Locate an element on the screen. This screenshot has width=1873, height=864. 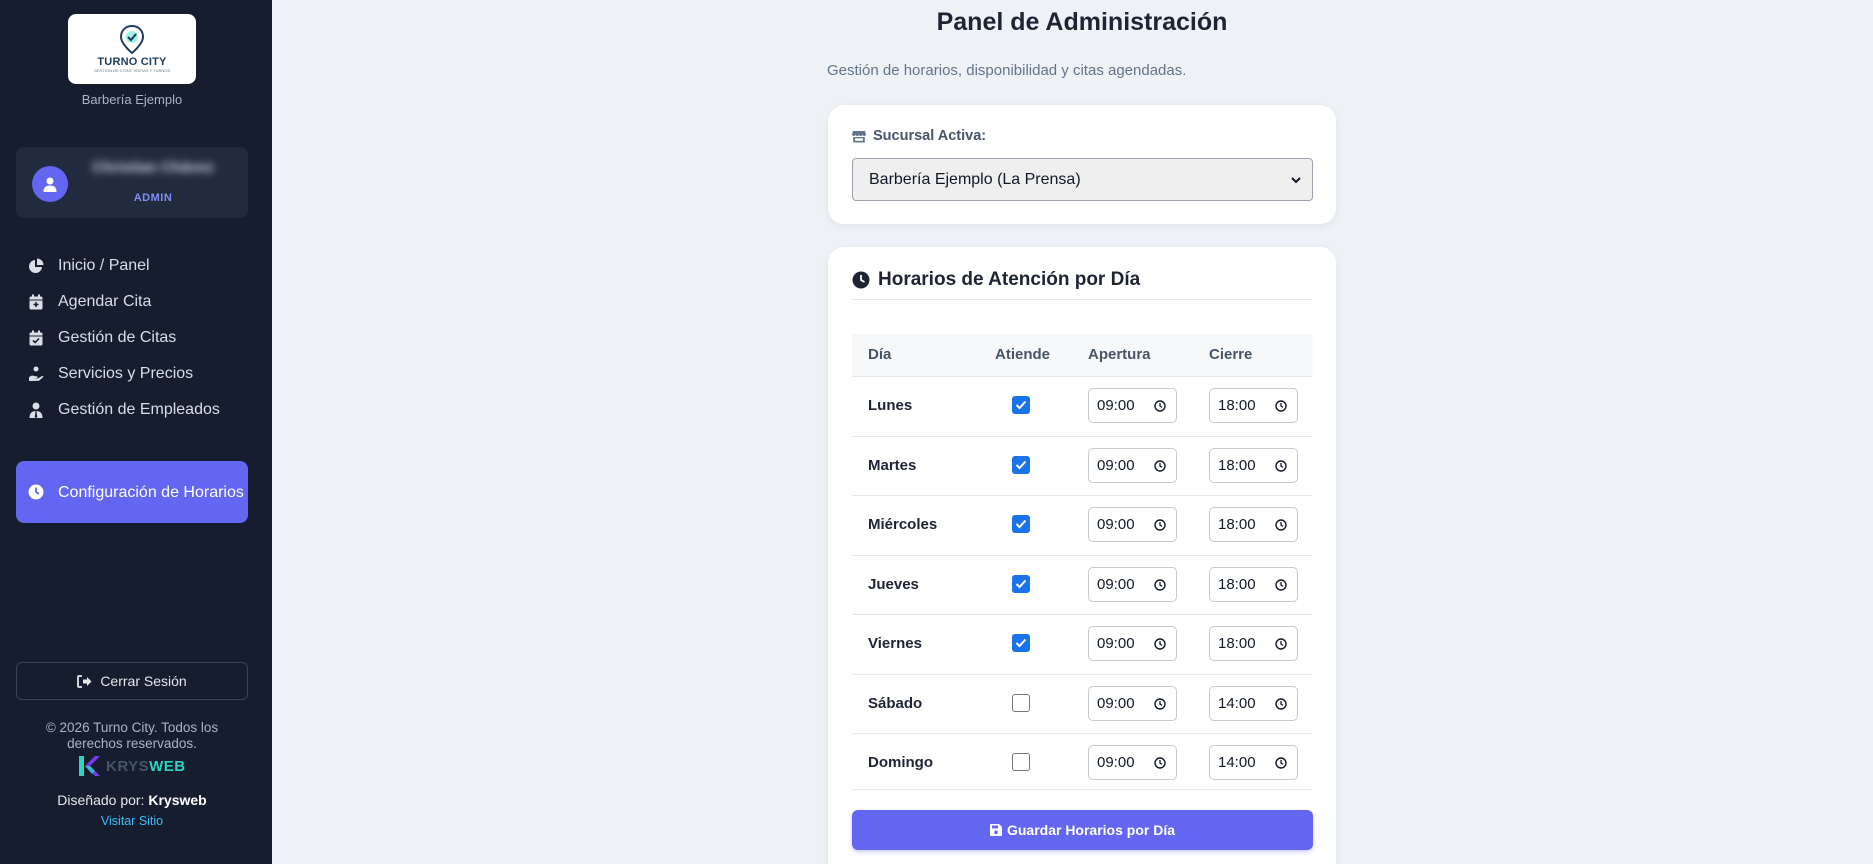
nav-item-inicio: Inicio / Panel is located at coordinates (132, 266).